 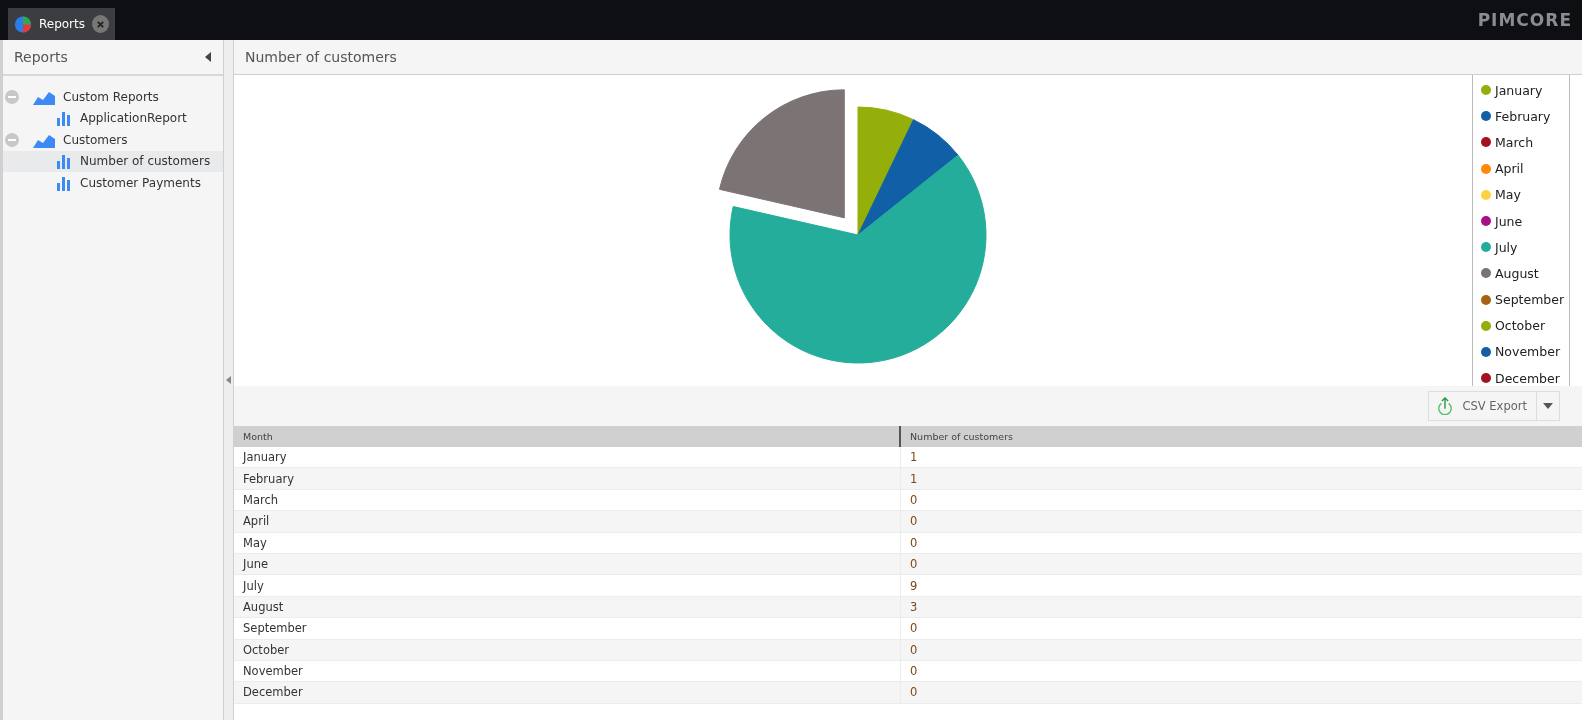 I want to click on legend-label: May, so click(x=1508, y=195).